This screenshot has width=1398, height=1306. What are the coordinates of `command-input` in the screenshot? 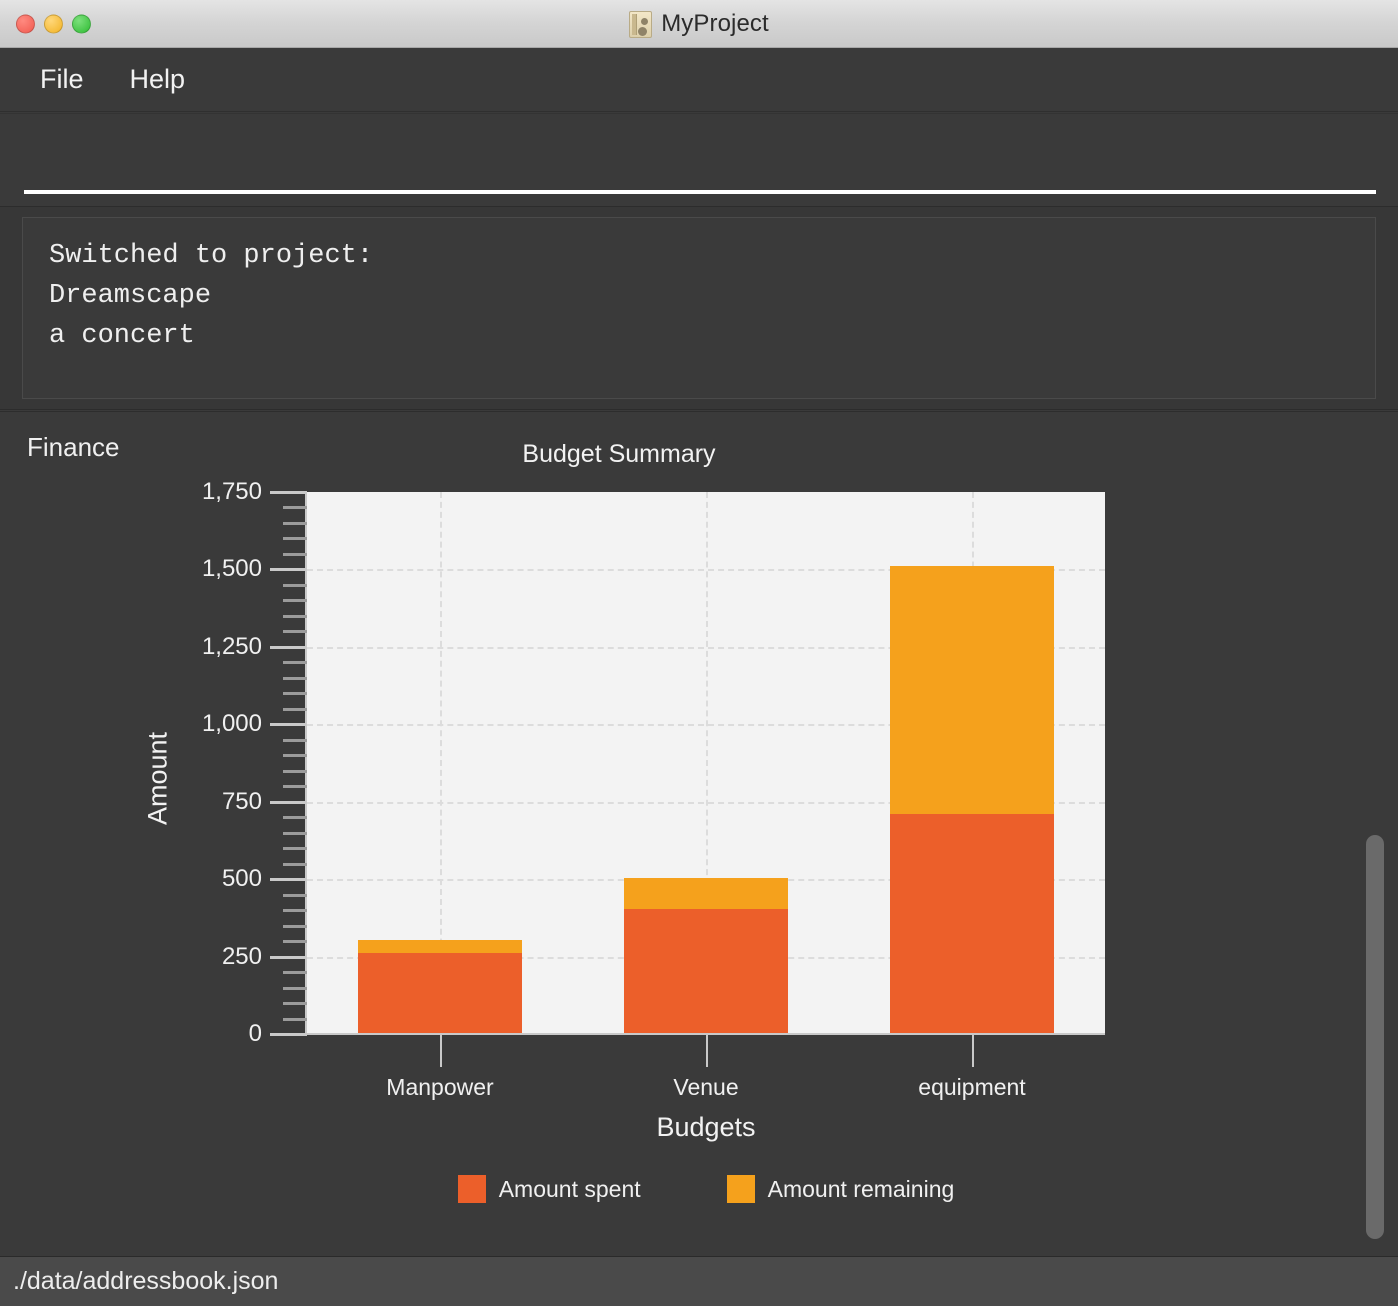 It's located at (700, 159).